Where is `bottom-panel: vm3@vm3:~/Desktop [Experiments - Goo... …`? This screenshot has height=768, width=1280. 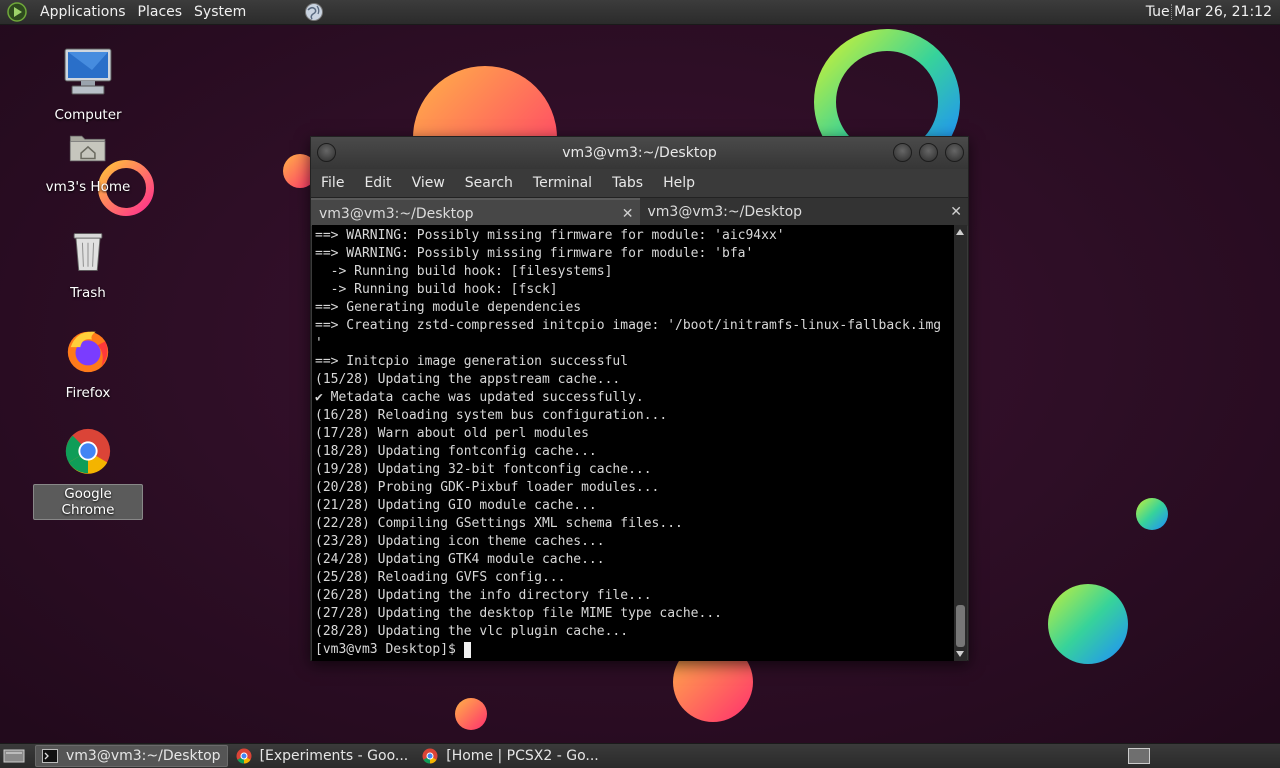
bottom-panel: vm3@vm3:~/Desktop [Experiments - Goo... … is located at coordinates (640, 755).